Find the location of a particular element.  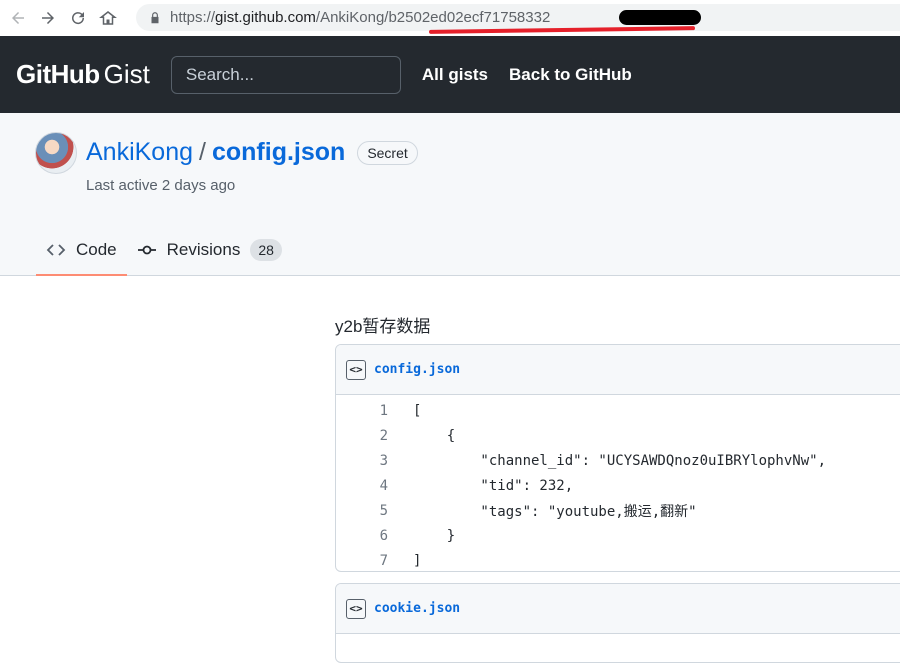

line-content: ] is located at coordinates (417, 560).